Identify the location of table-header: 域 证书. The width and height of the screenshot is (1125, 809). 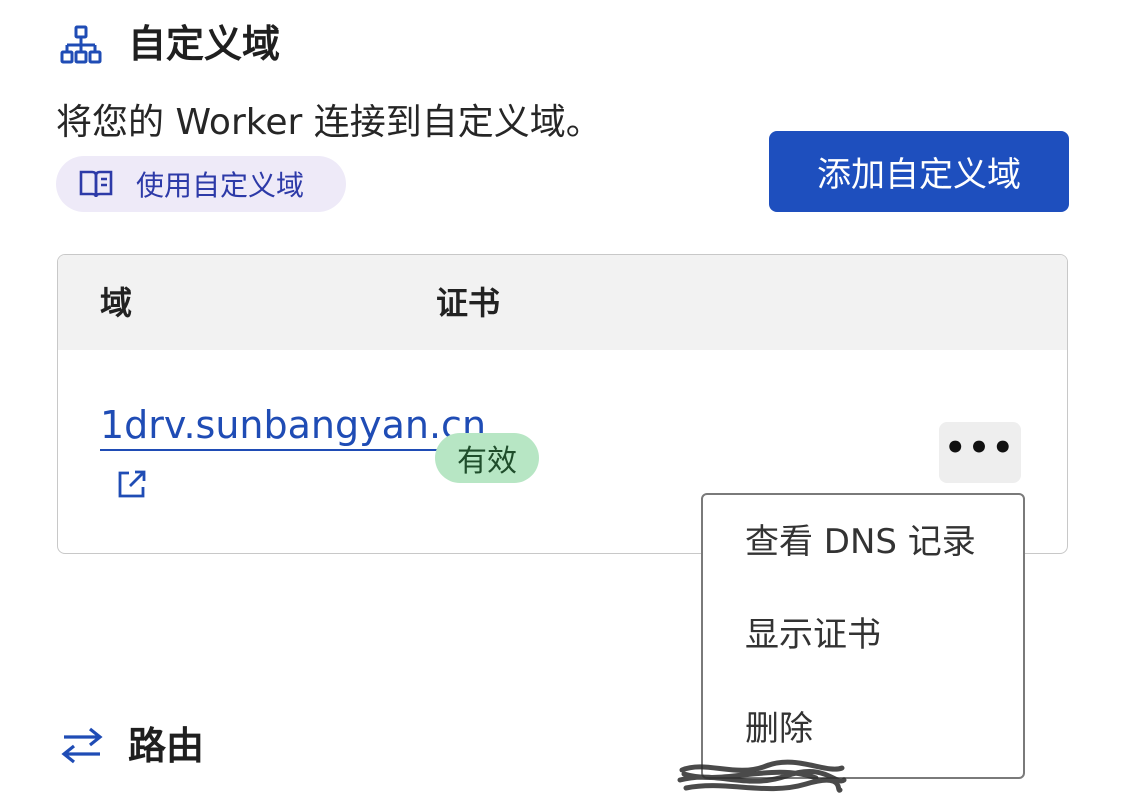
(562, 302).